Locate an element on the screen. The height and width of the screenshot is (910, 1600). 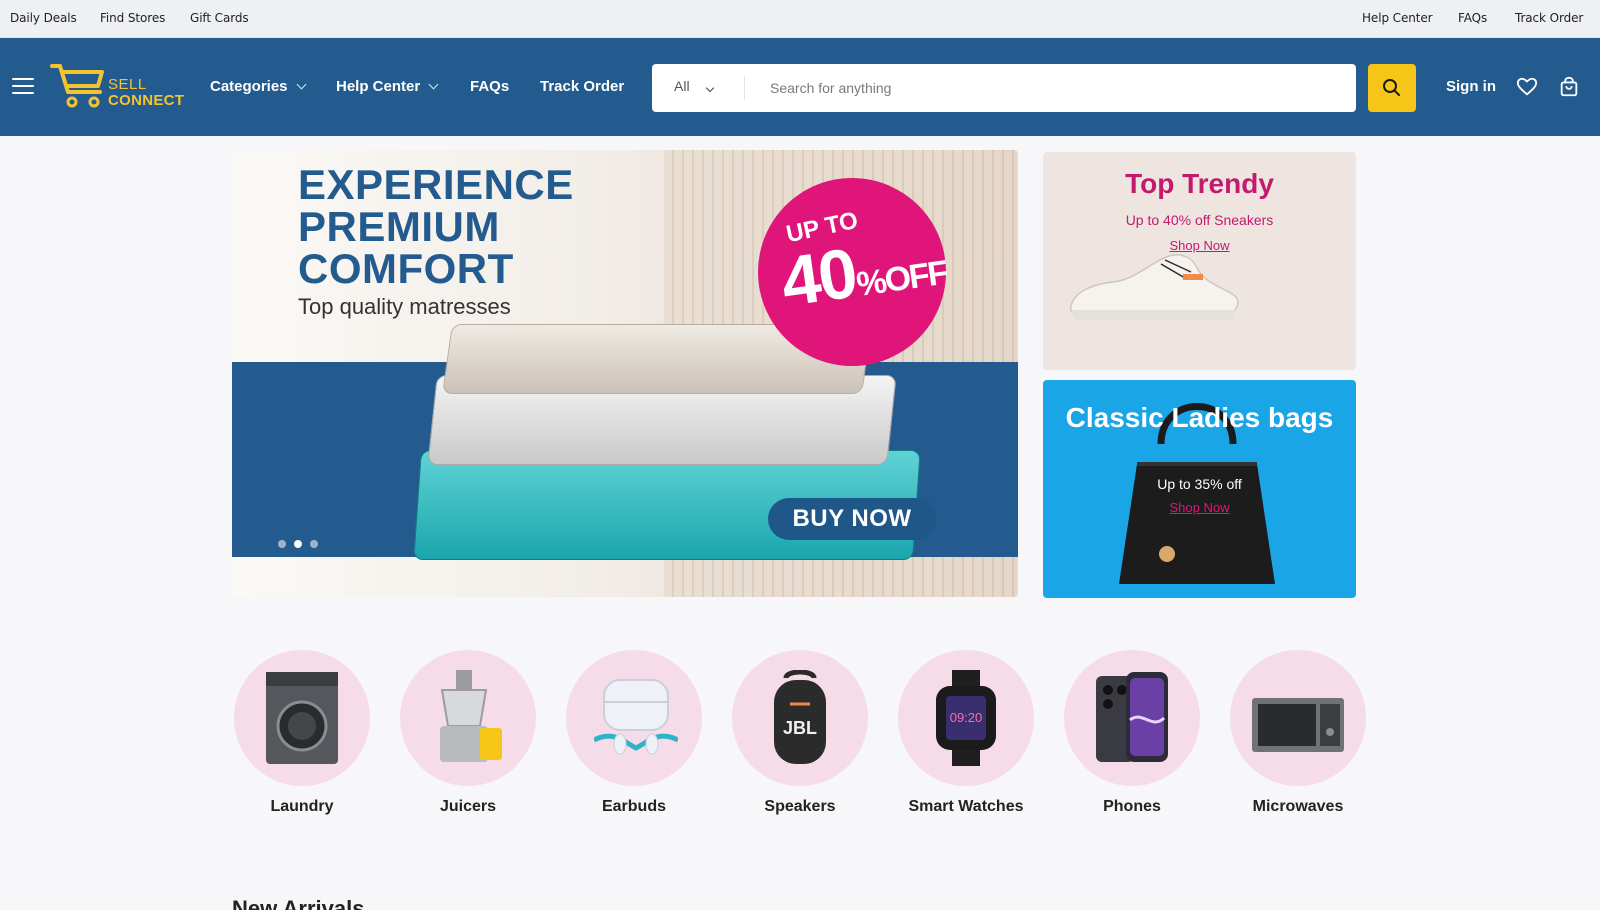
discount-badge-value: 40%OFF is located at coordinates (863, 277).